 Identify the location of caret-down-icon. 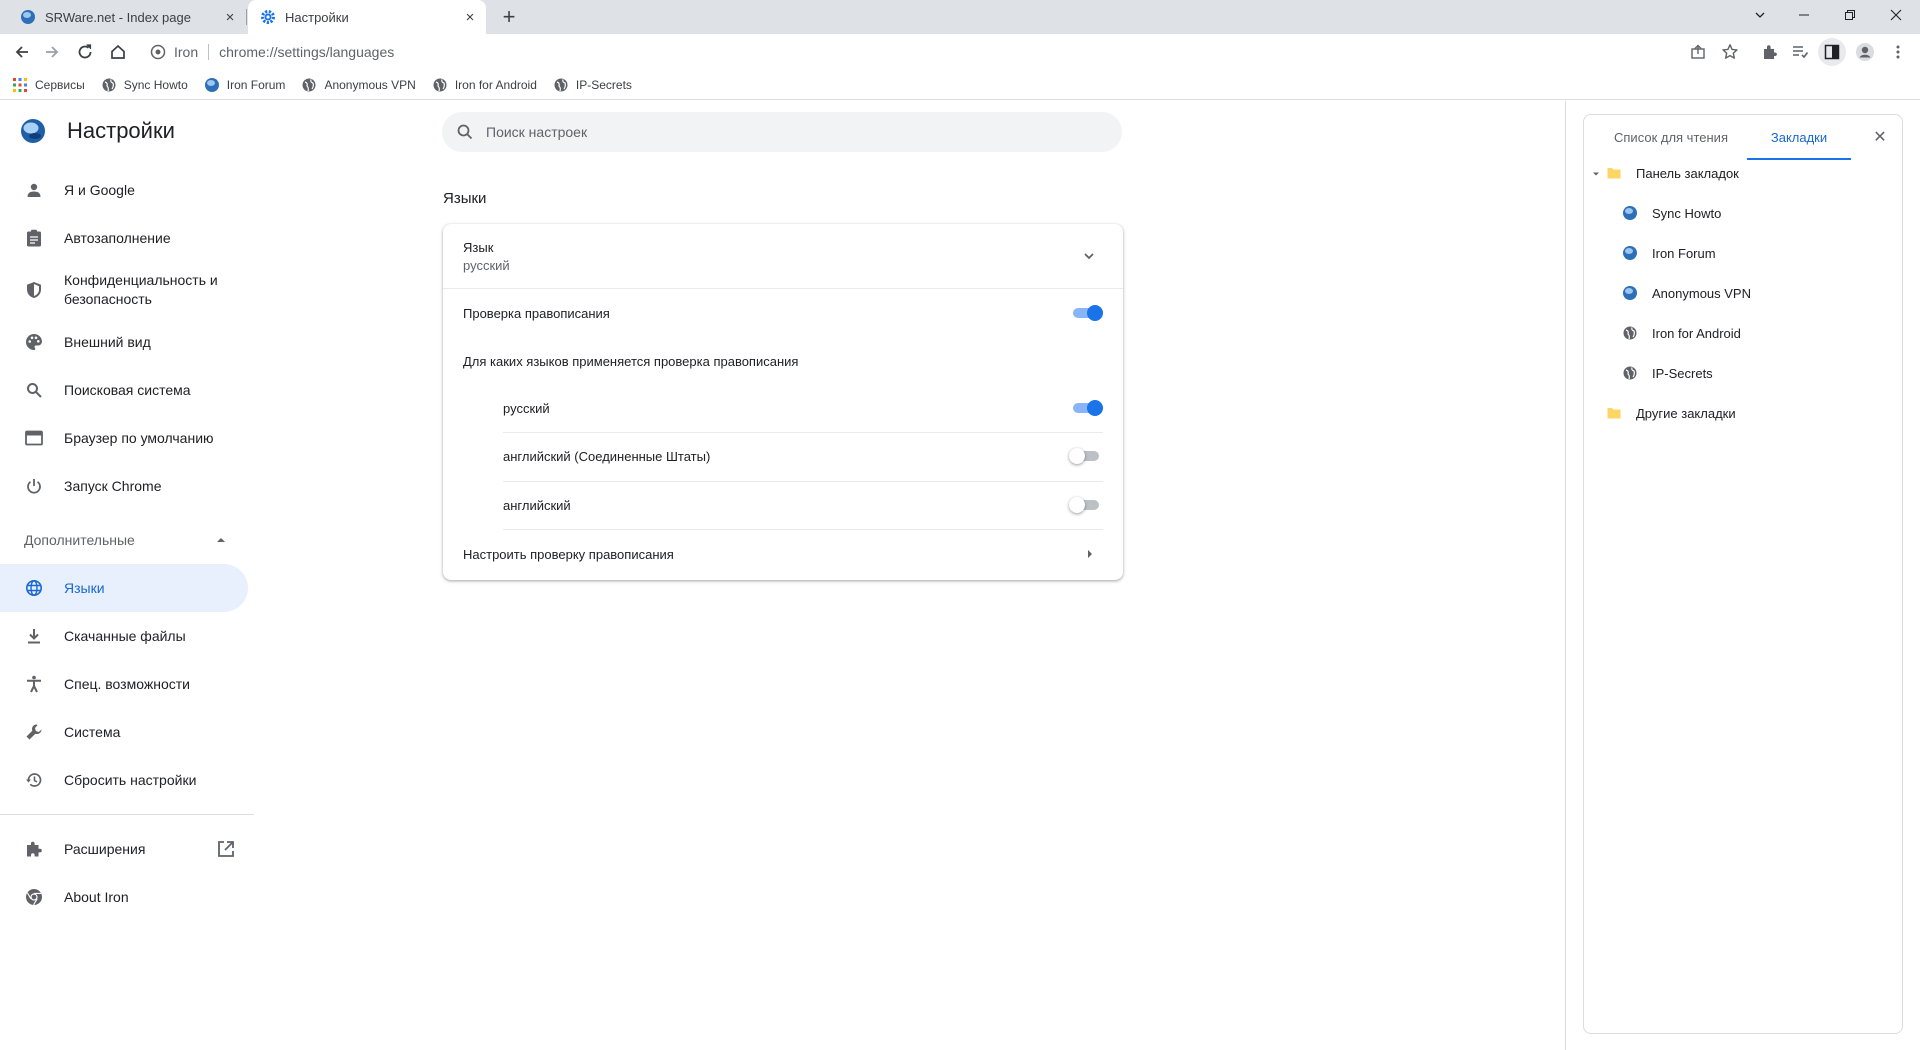
(1596, 174).